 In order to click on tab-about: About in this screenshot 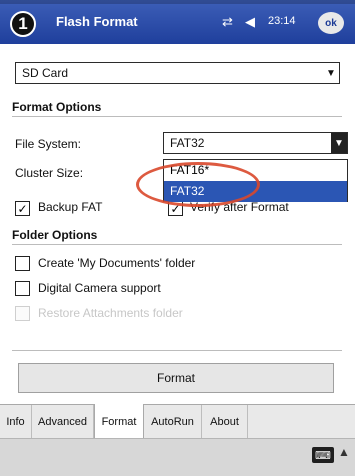, I will do `click(225, 421)`.